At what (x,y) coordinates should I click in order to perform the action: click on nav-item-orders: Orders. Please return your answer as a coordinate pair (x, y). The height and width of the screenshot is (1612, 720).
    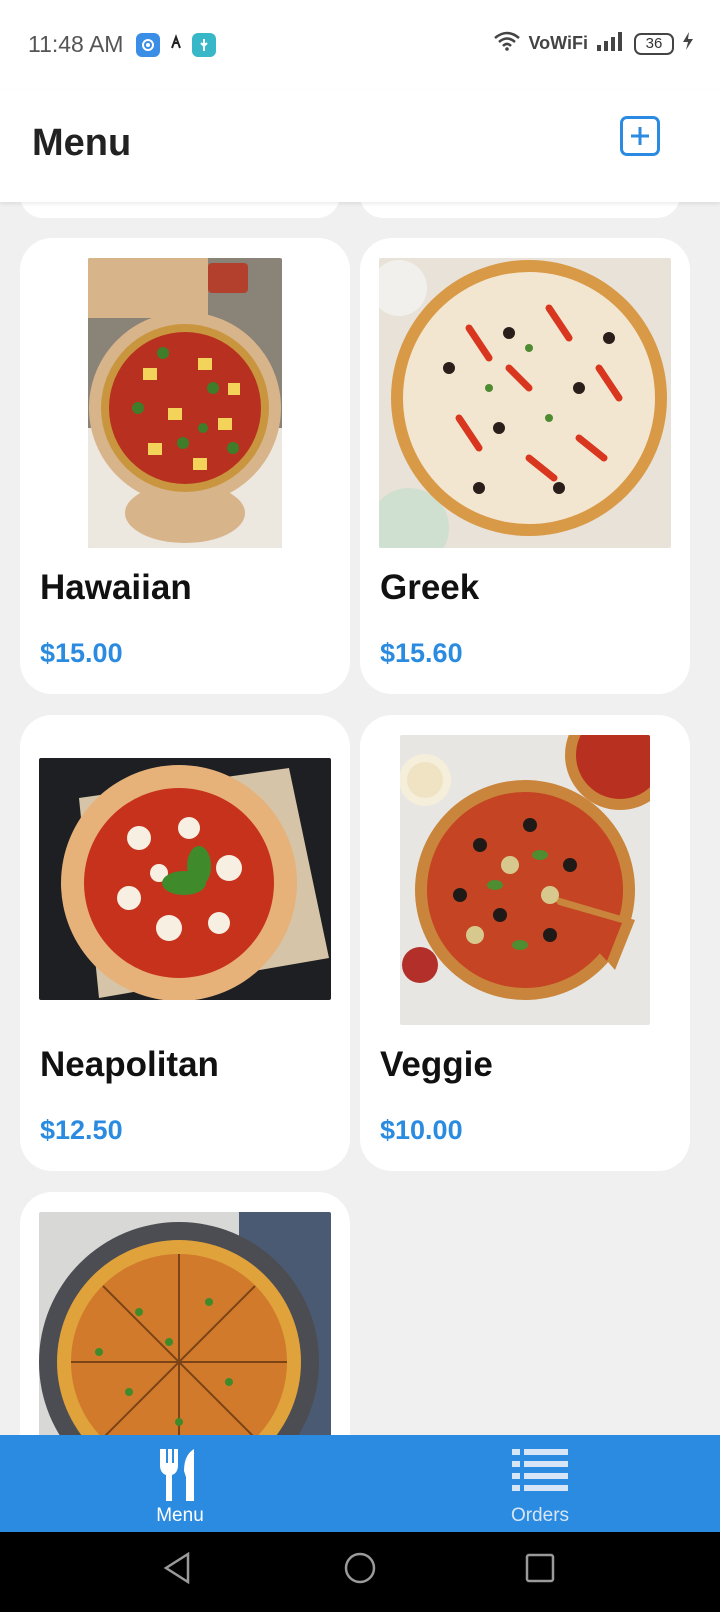
    Looking at the image, I should click on (540, 1483).